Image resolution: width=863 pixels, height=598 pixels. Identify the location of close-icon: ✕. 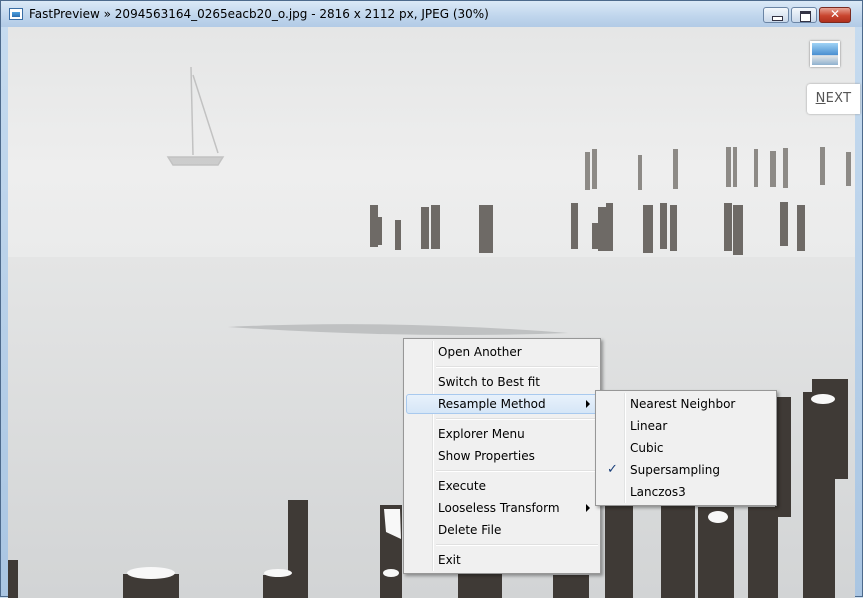
(835, 14).